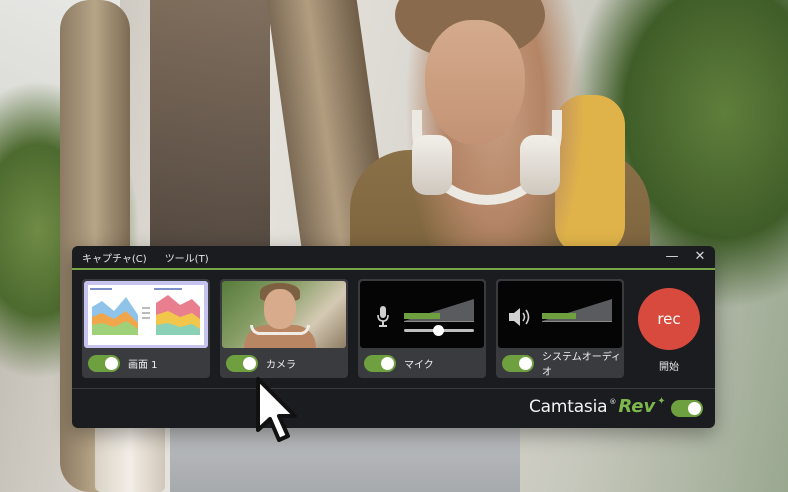 The image size is (788, 492). I want to click on microphone-gain-handle, so click(438, 330).